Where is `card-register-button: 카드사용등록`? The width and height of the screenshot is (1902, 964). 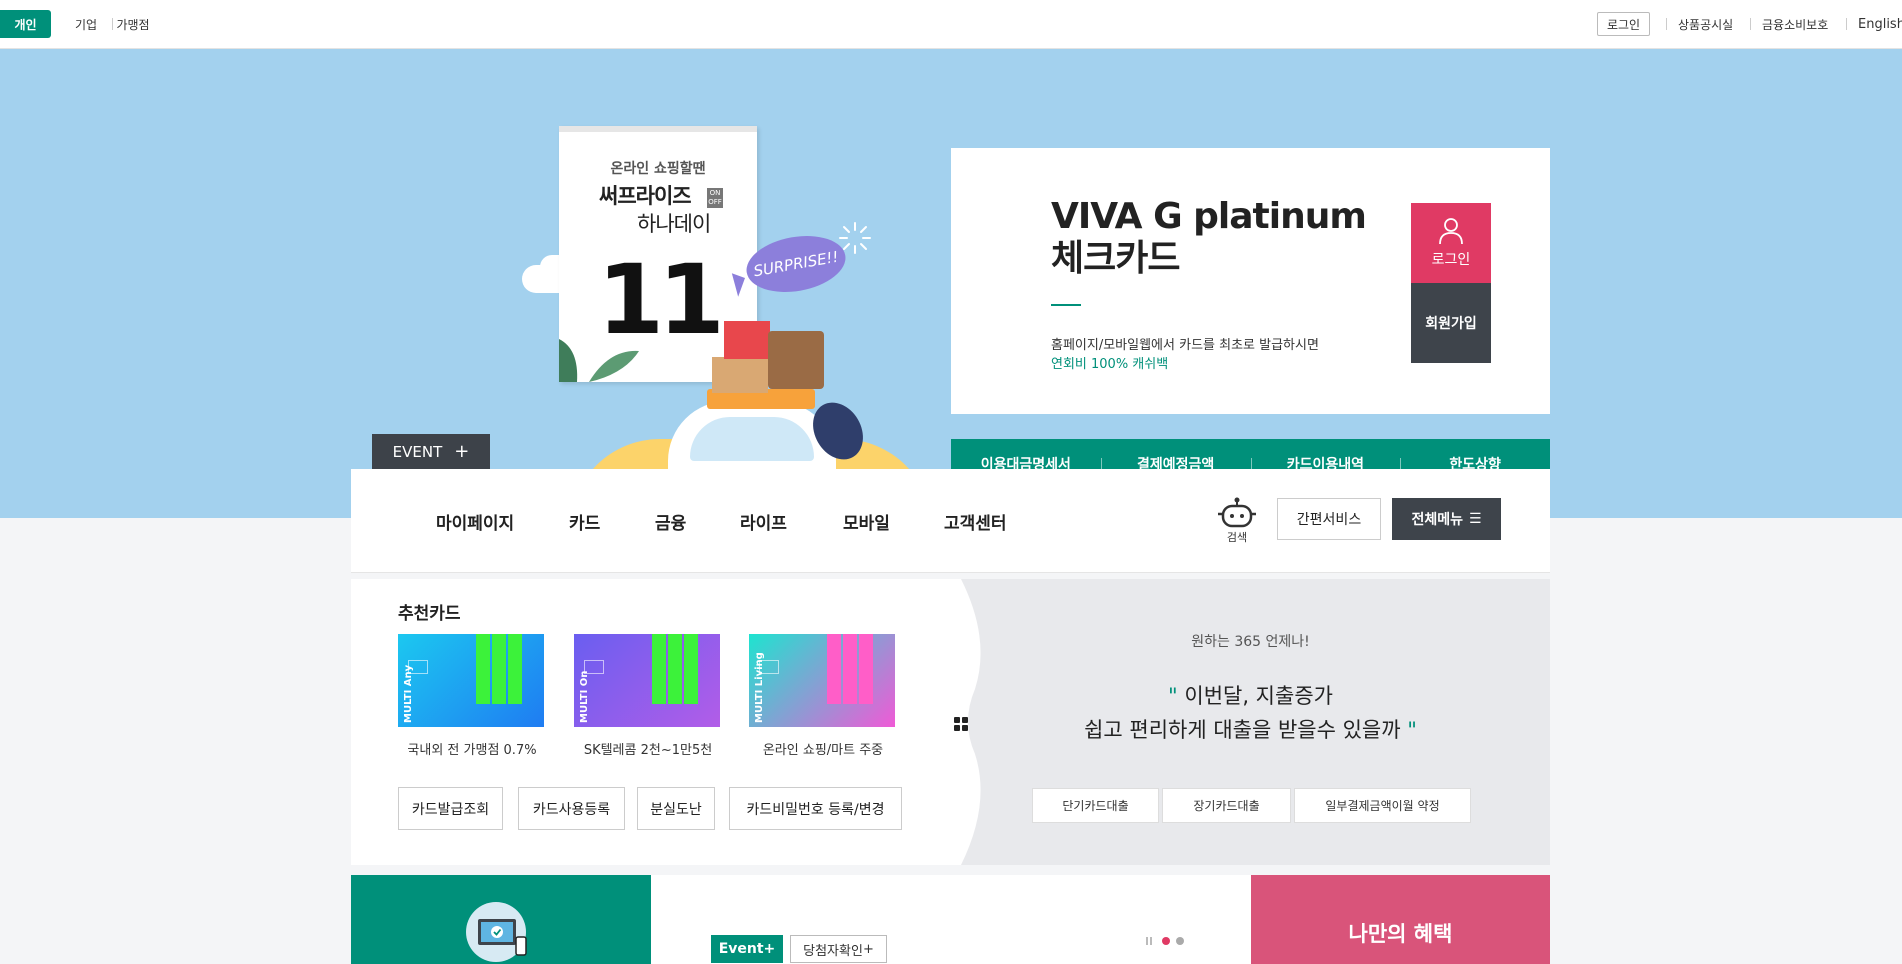 card-register-button: 카드사용등록 is located at coordinates (571, 808).